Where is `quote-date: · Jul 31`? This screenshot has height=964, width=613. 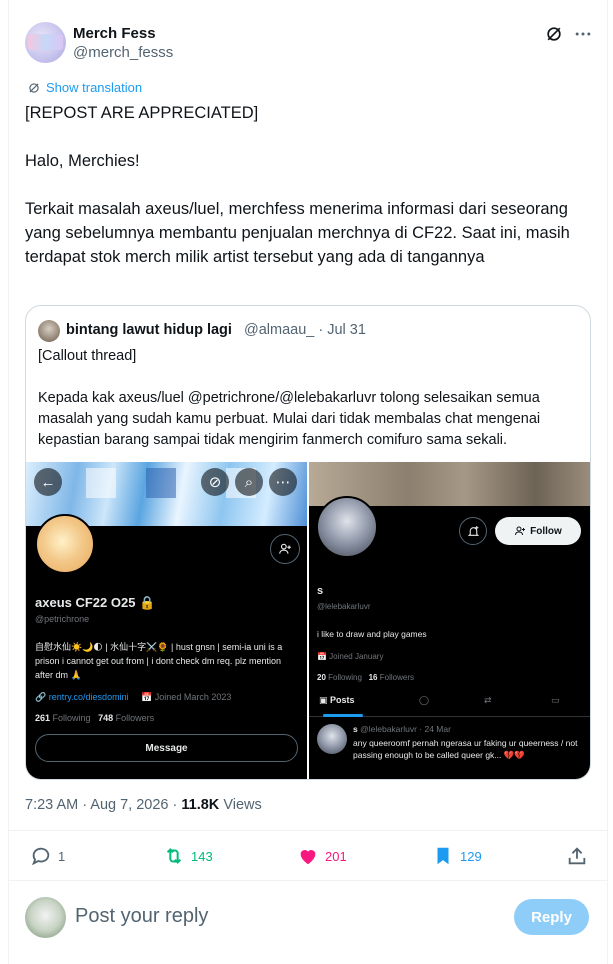 quote-date: · Jul 31 is located at coordinates (342, 330).